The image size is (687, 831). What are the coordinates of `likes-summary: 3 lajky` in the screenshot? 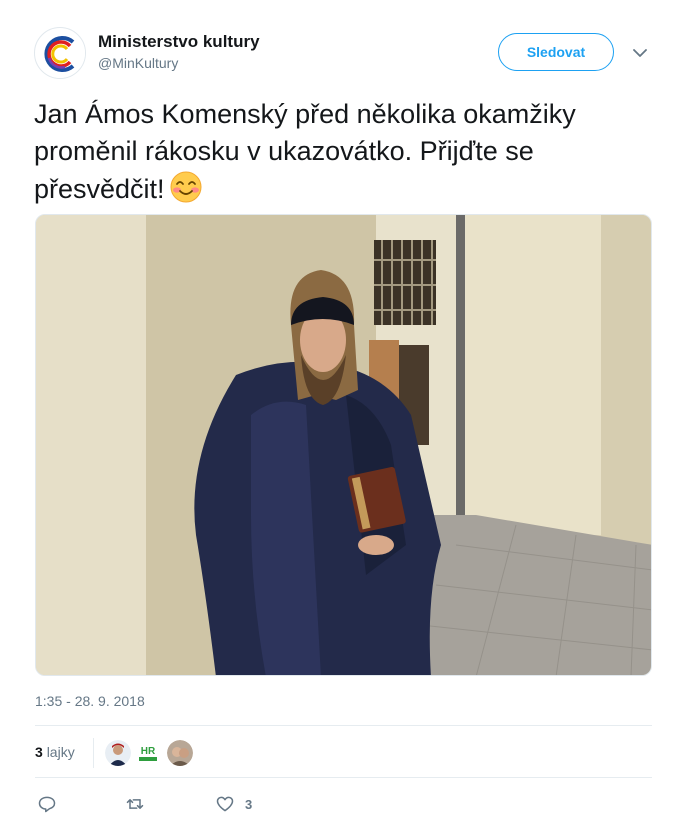 It's located at (55, 752).